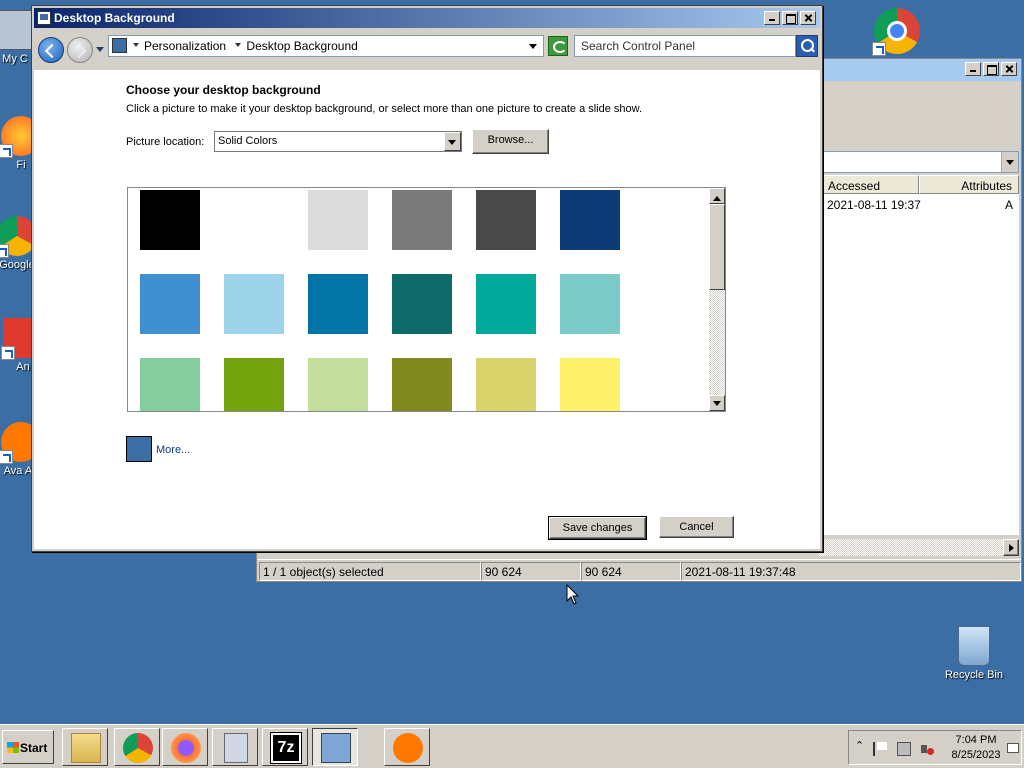 Image resolution: width=1024 pixels, height=768 pixels. I want to click on path-dropdown, so click(918, 162).